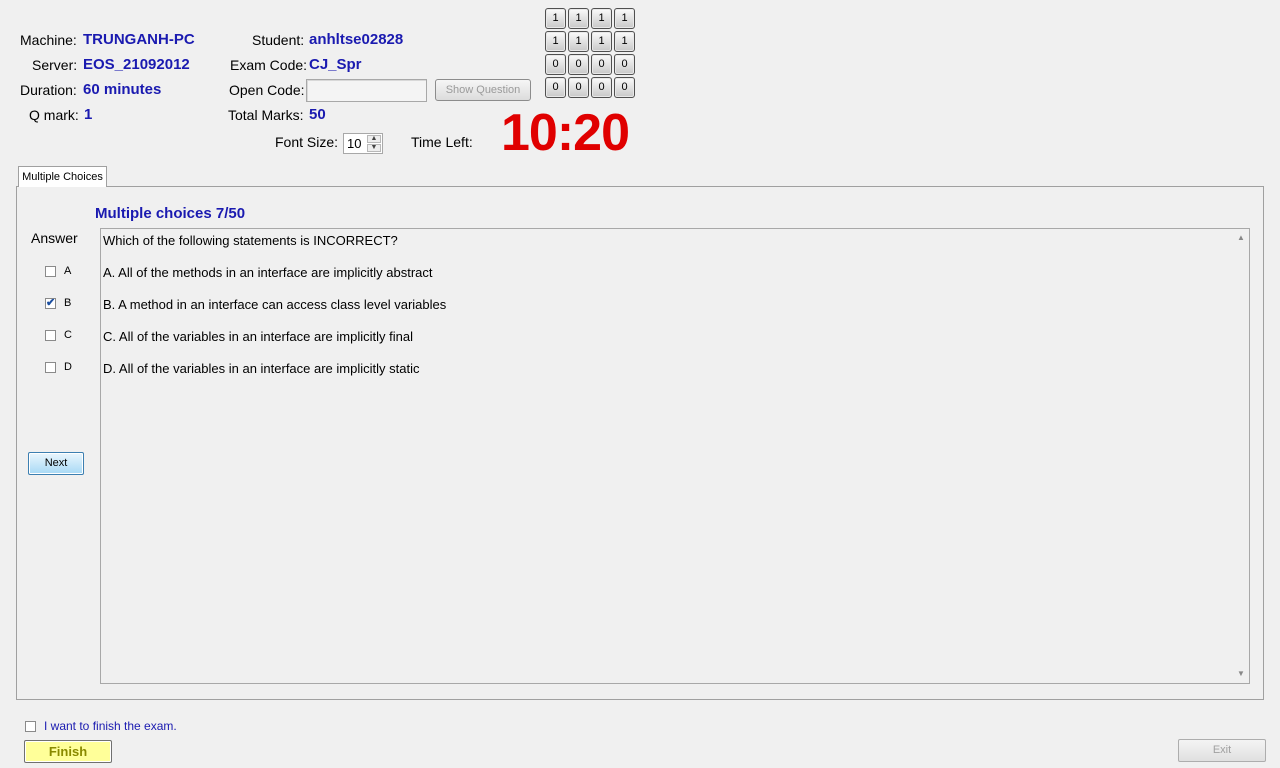 This screenshot has height=768, width=1280. I want to click on choice-b-checkbox, so click(50, 302).